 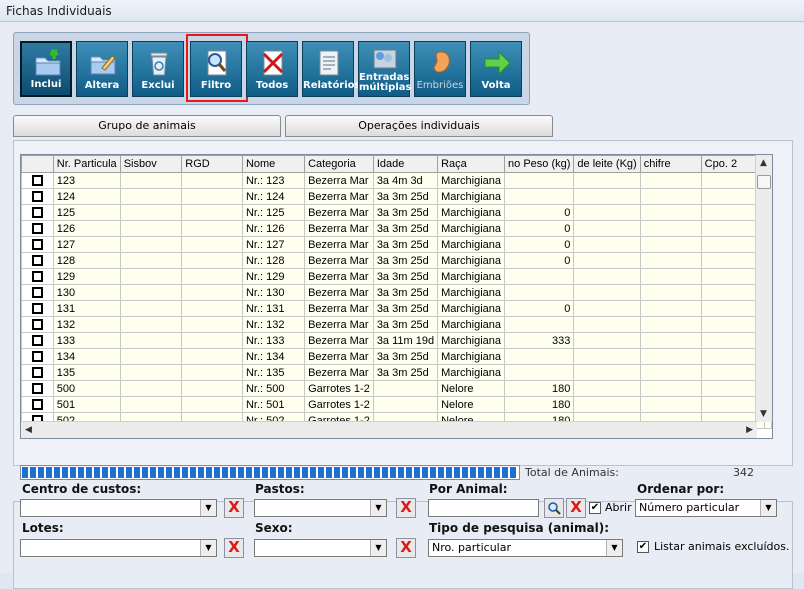 I want to click on column-header: RGD, so click(x=212, y=164).